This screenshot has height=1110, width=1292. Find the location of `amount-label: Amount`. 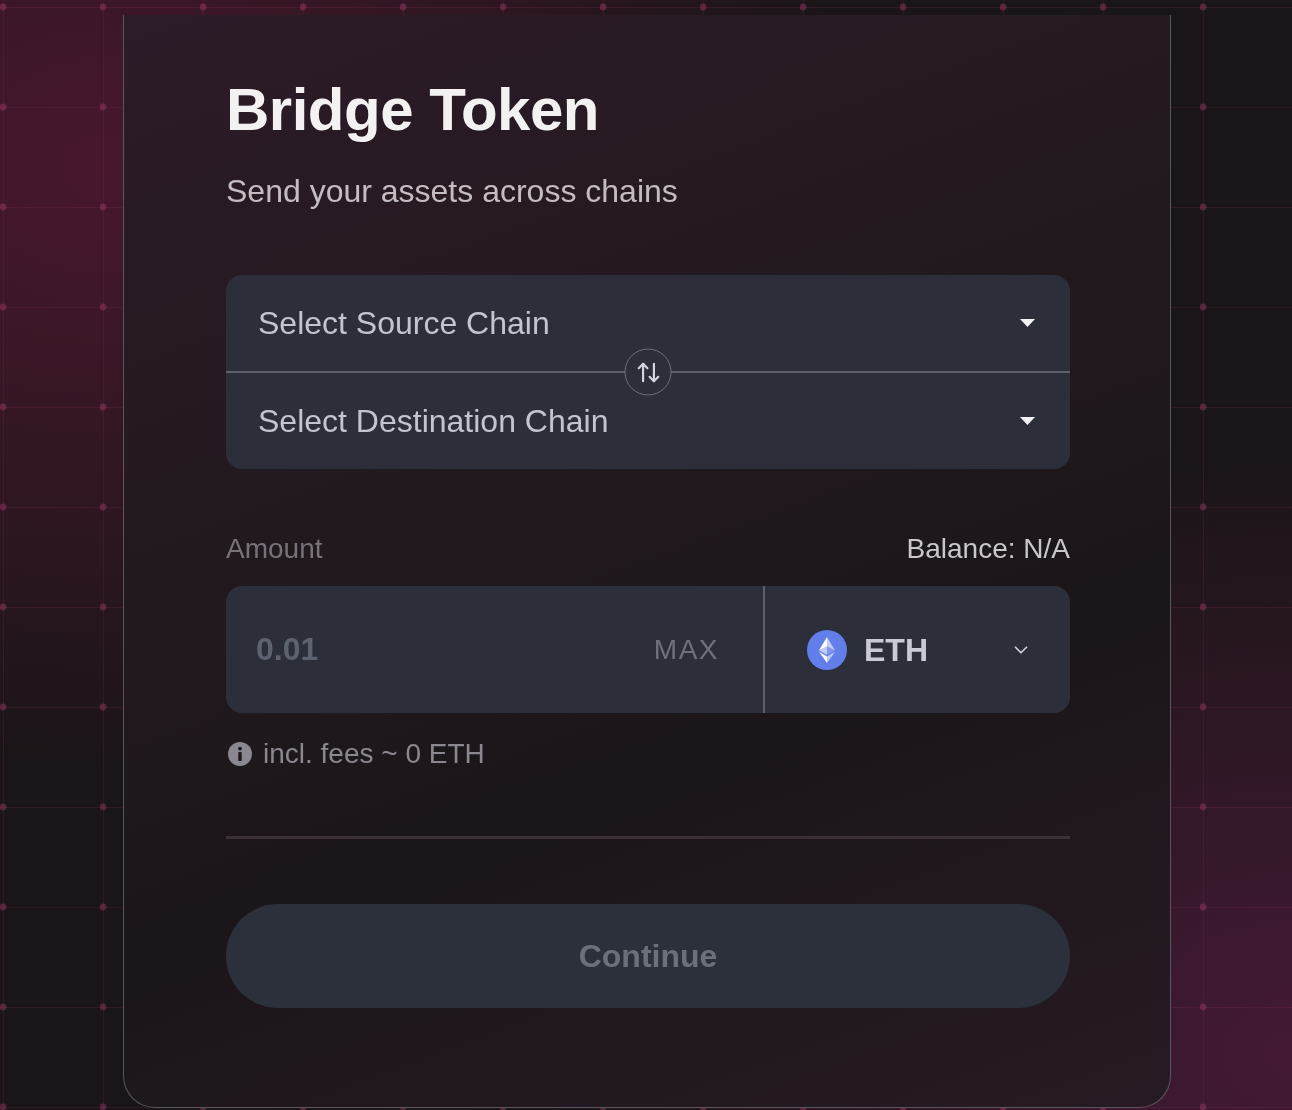

amount-label: Amount is located at coordinates (274, 549).